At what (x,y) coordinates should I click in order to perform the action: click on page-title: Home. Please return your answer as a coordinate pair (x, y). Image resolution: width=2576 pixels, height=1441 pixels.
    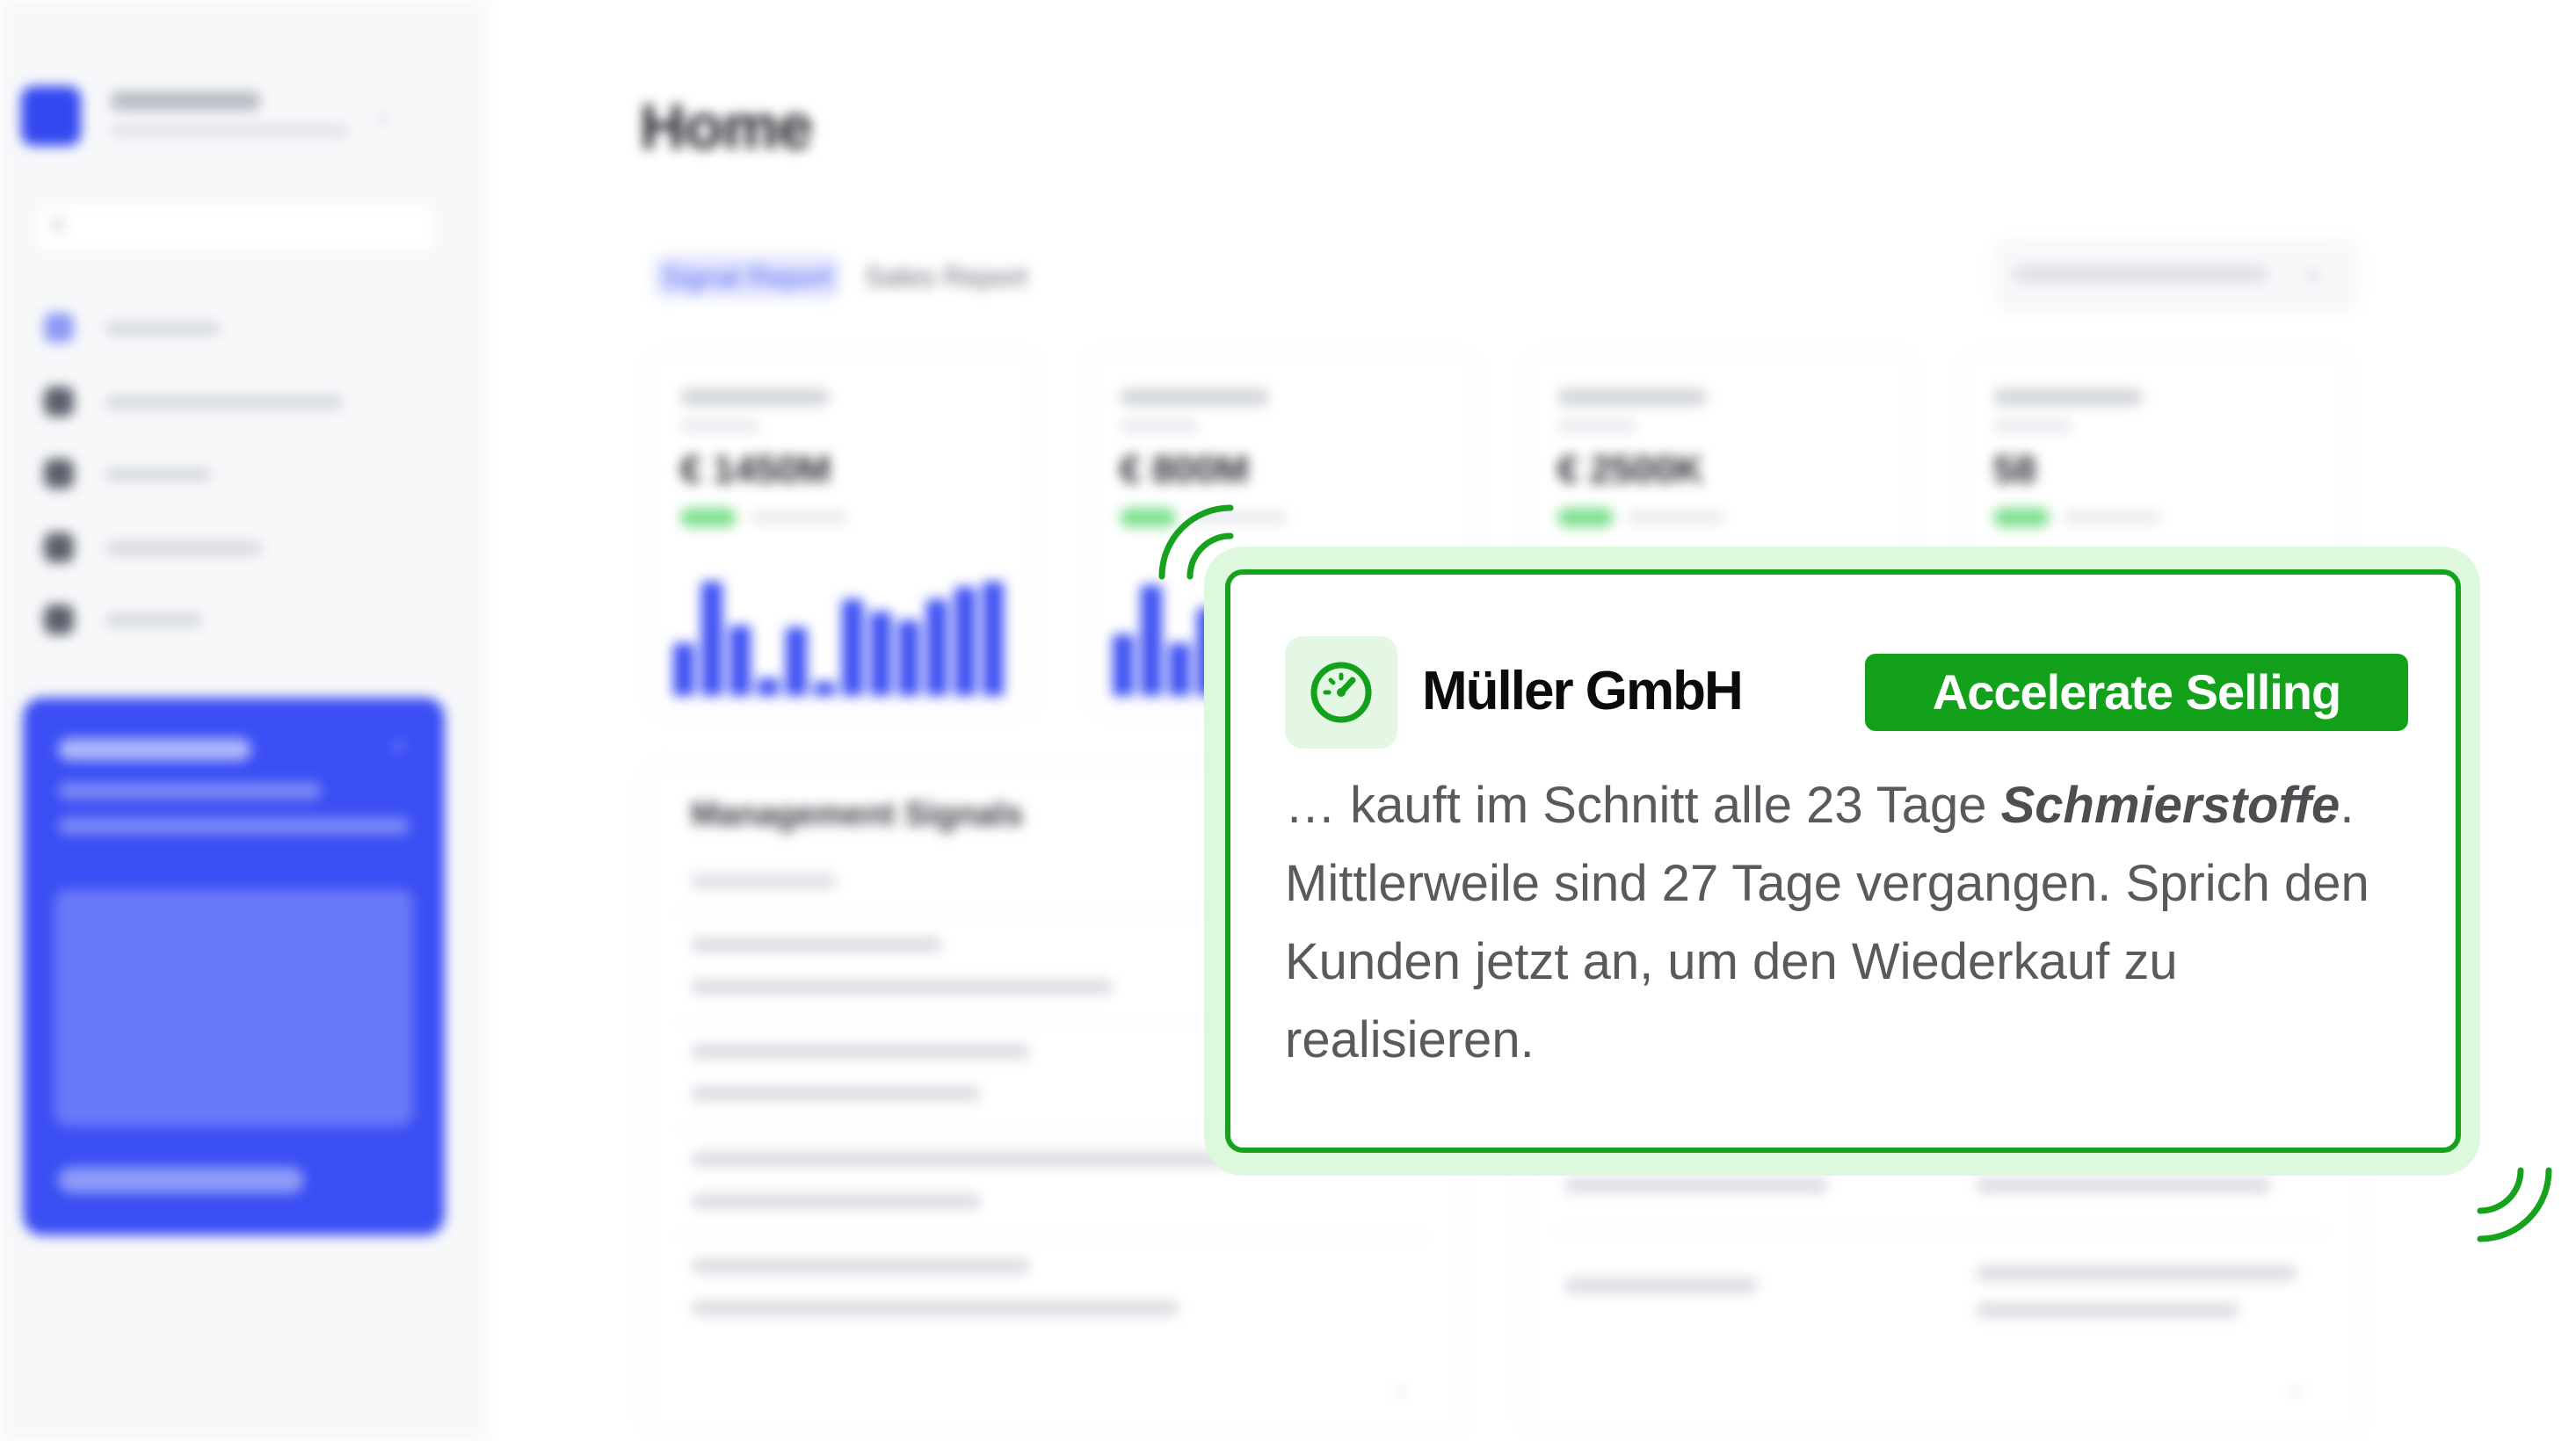
    Looking at the image, I should click on (726, 128).